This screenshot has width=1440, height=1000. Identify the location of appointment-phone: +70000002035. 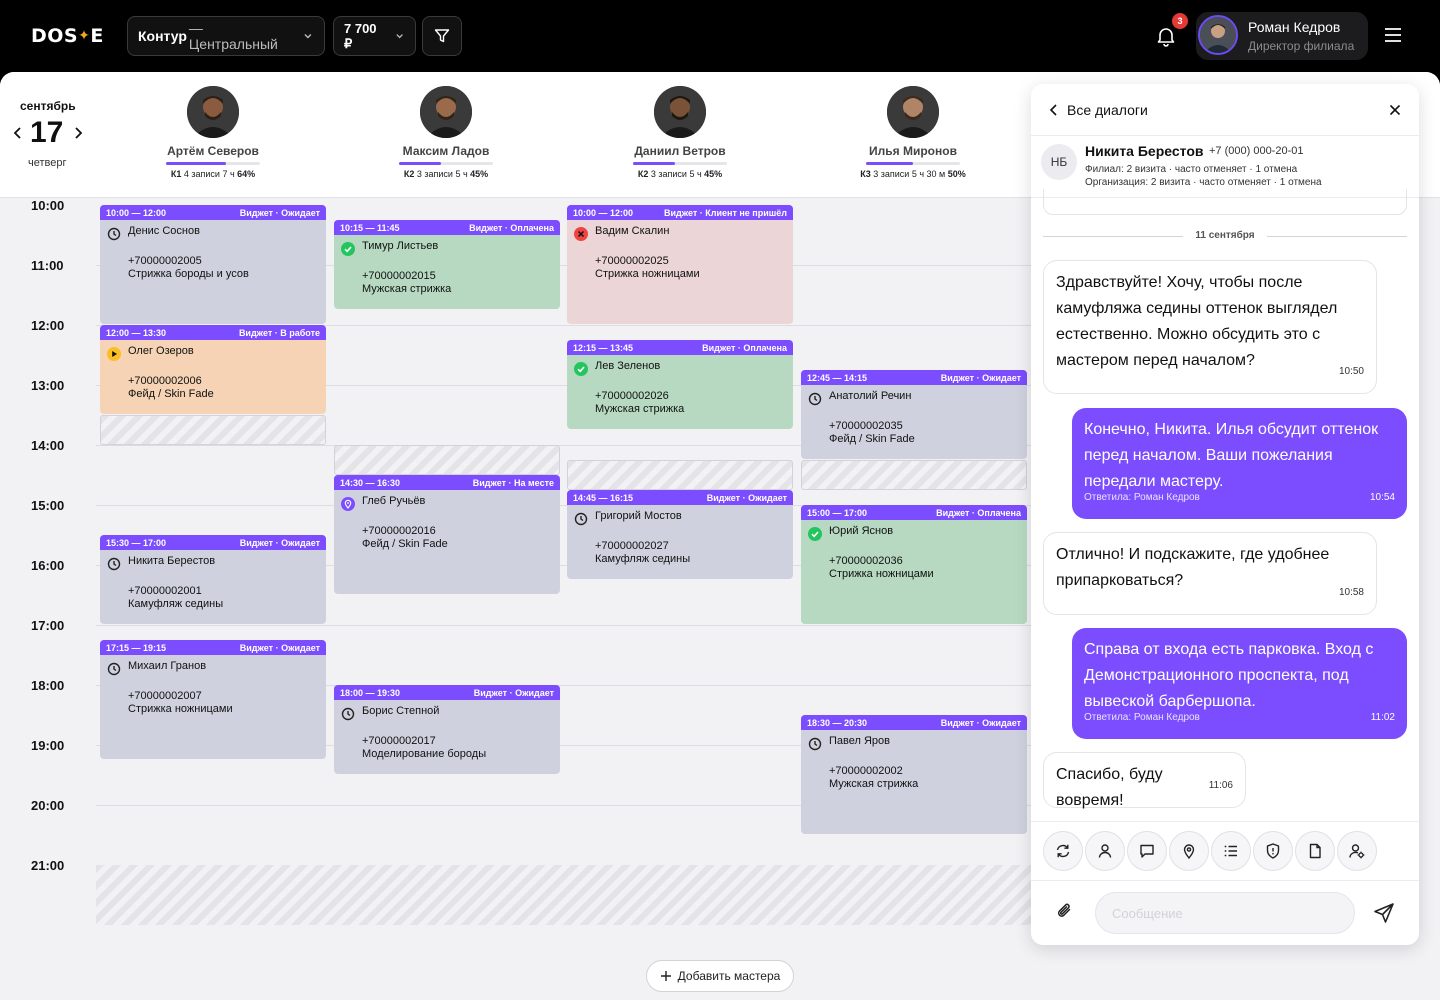
(866, 426).